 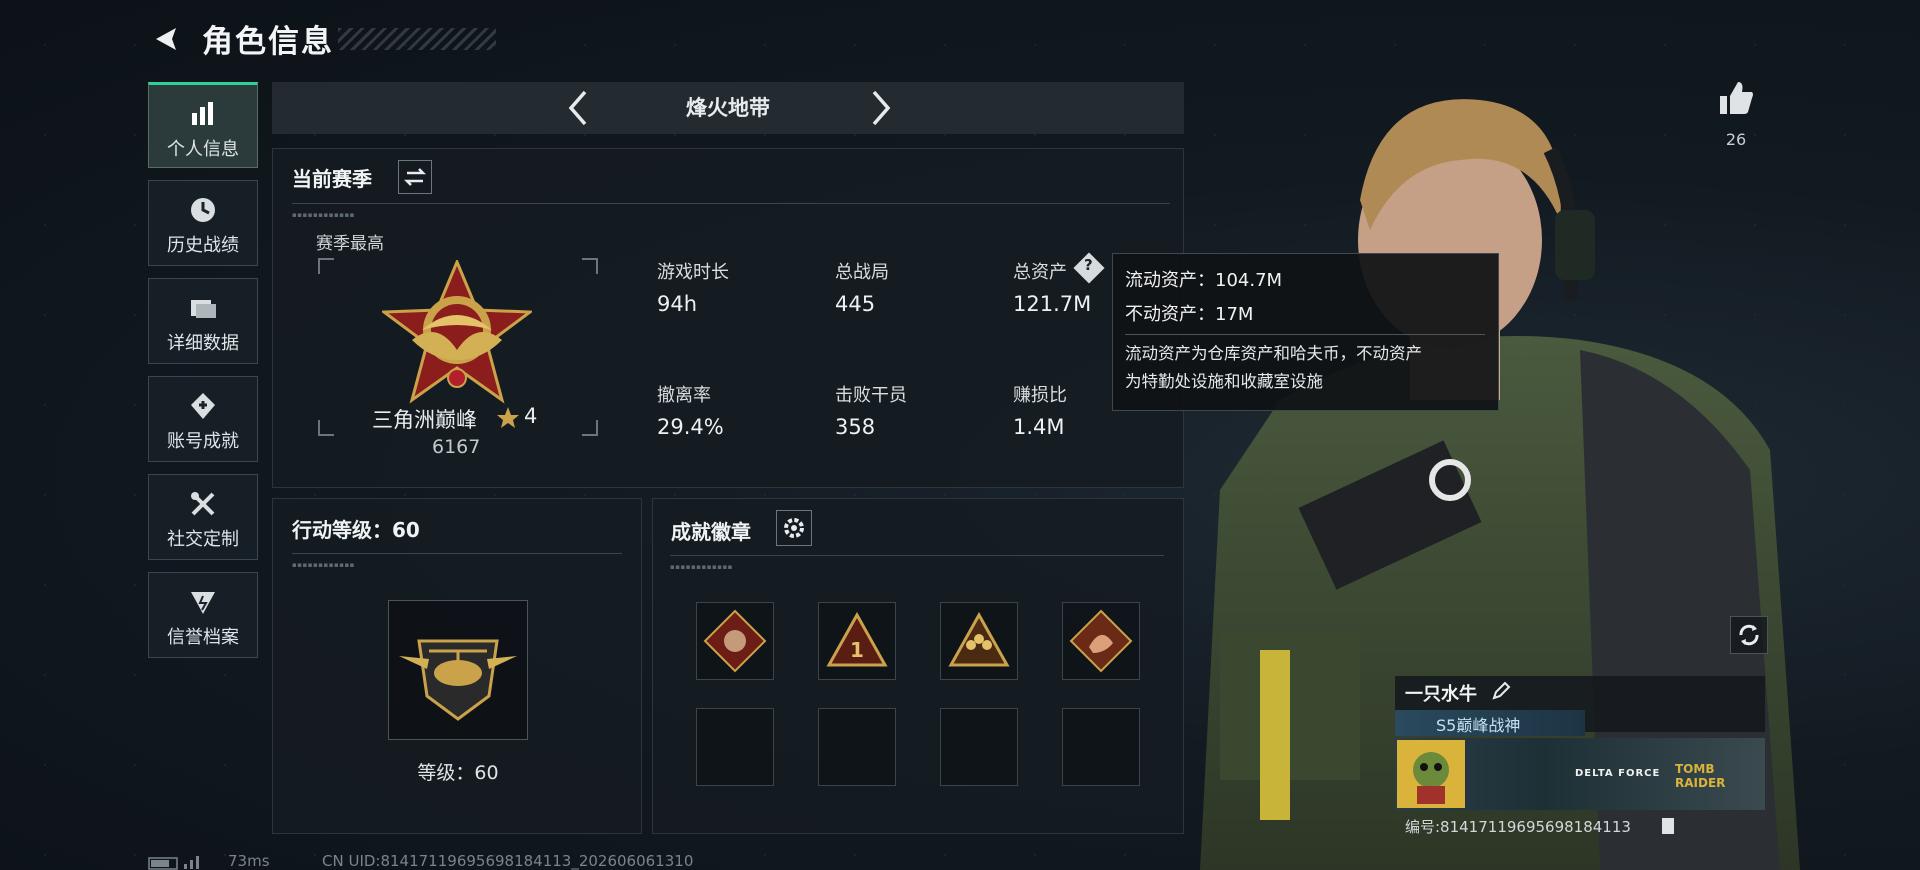 What do you see at coordinates (855, 427) in the screenshot?
I see `stat-value-kills: 358` at bounding box center [855, 427].